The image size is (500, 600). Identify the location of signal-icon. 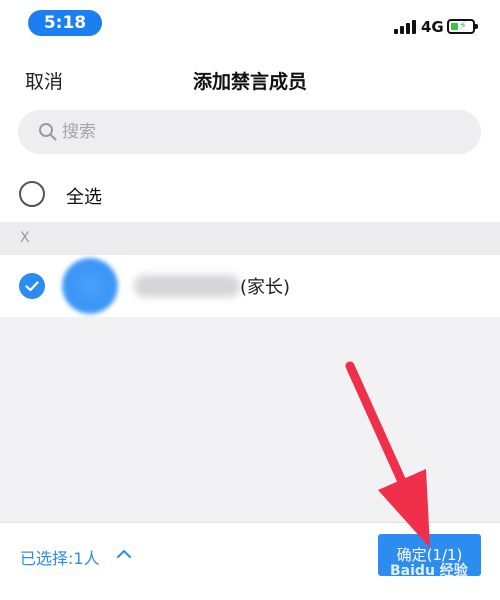
(405, 27).